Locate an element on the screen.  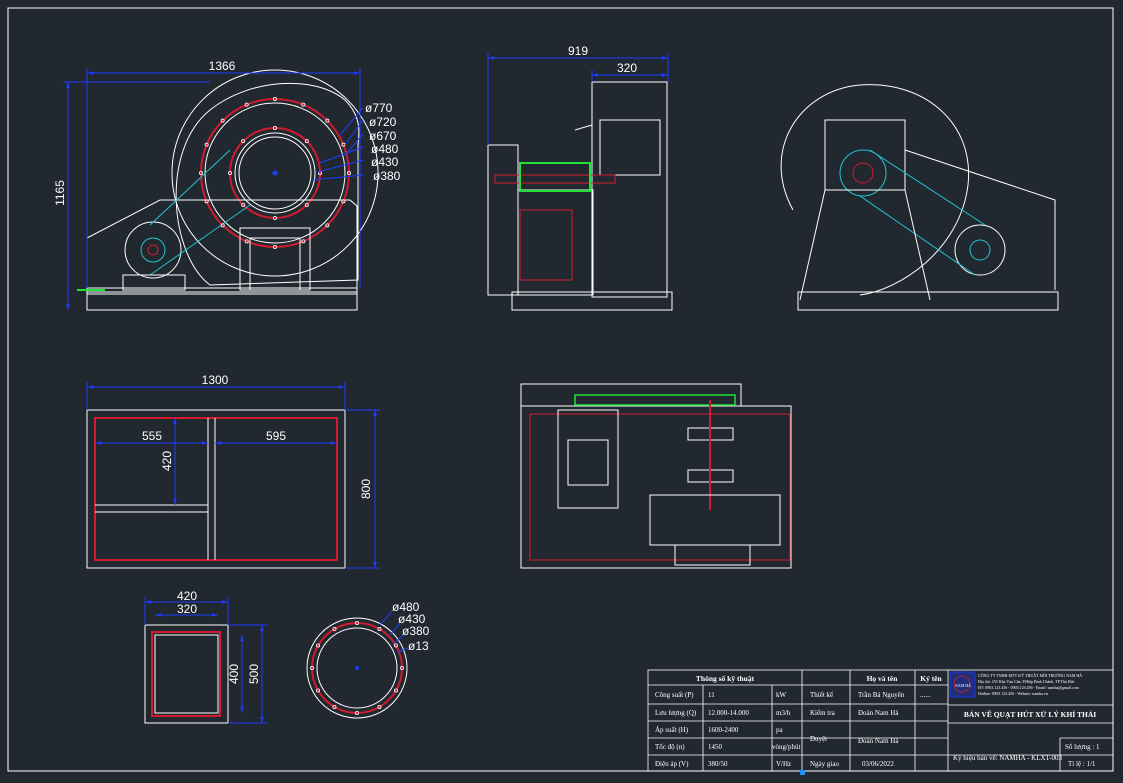
front-base is located at coordinates (222, 301).